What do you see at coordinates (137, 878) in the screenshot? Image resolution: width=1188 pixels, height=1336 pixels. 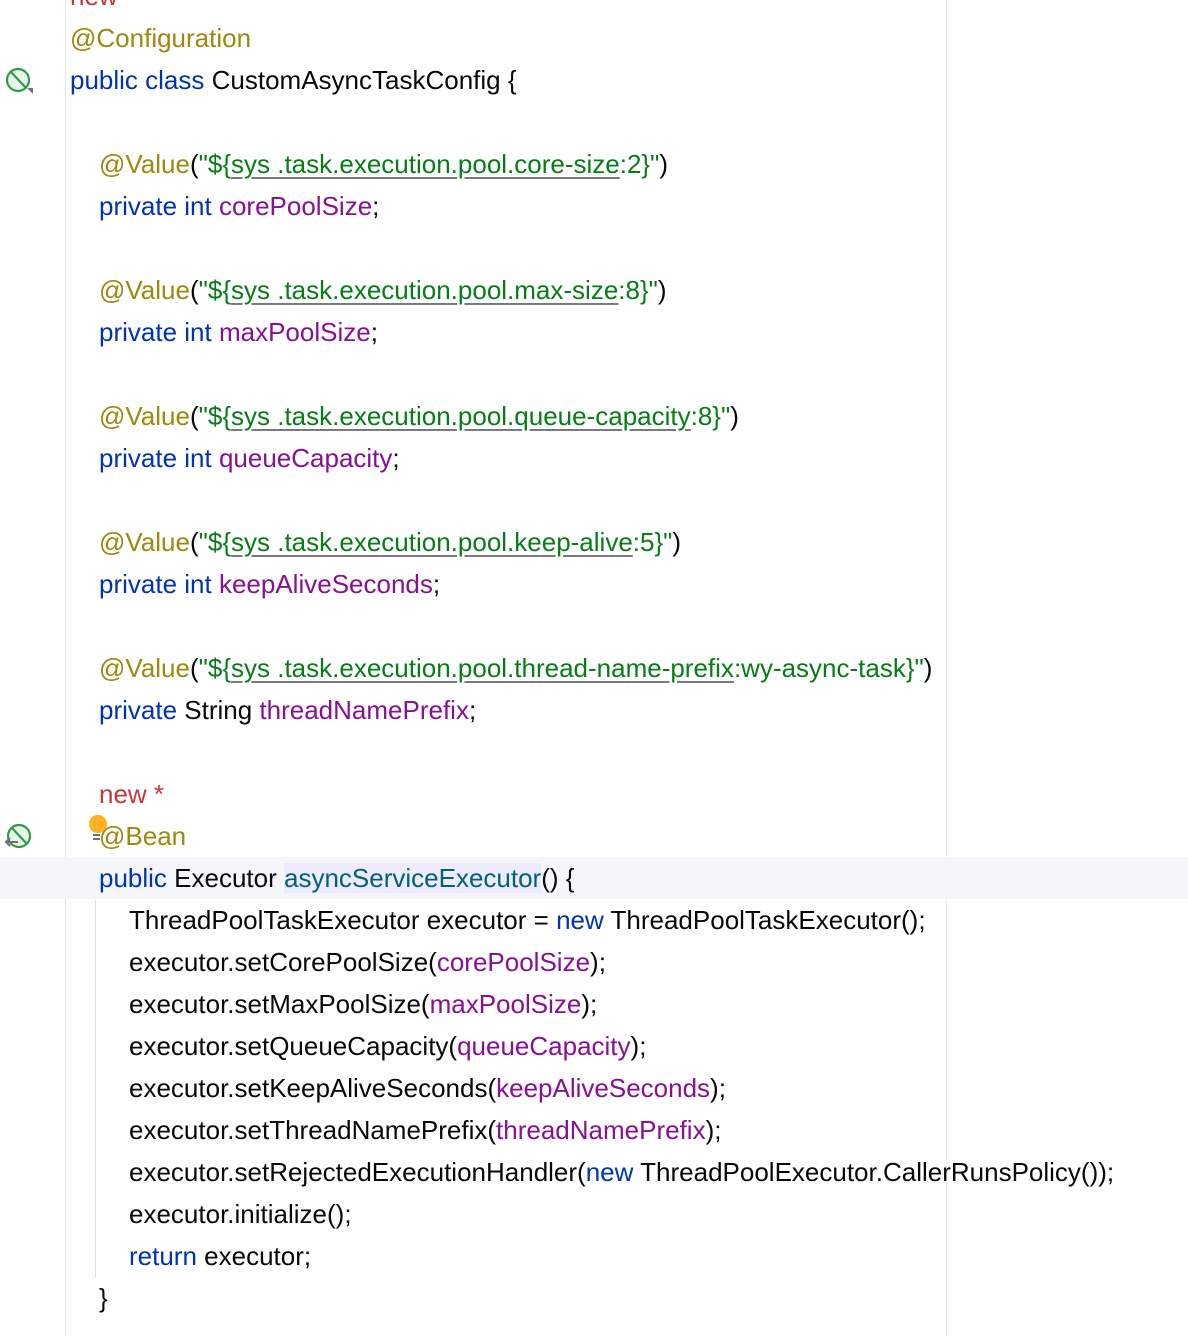 I see `code-token-kw: public` at bounding box center [137, 878].